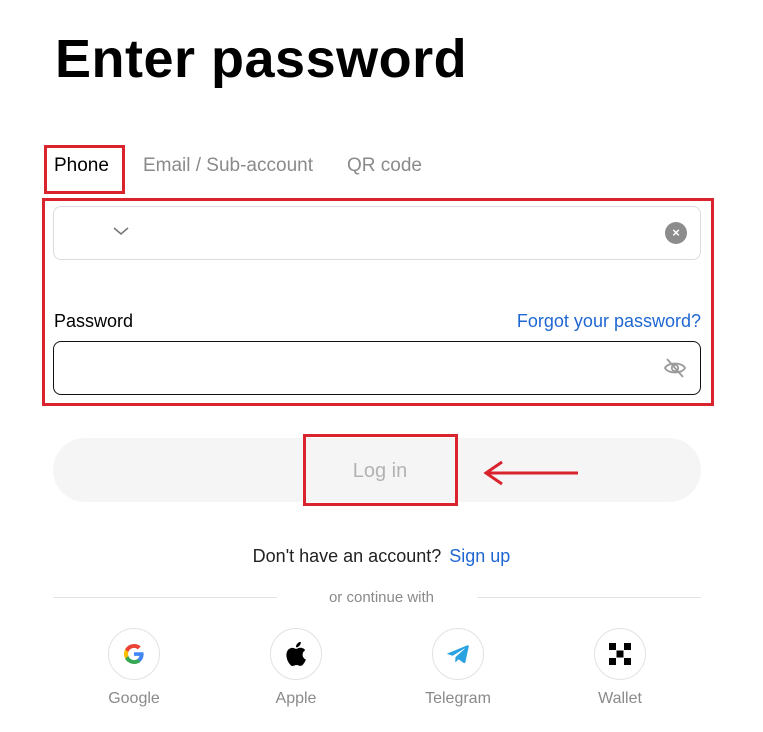 This screenshot has height=732, width=763. Describe the element at coordinates (121, 231) in the screenshot. I see `chevron-down-icon` at that location.